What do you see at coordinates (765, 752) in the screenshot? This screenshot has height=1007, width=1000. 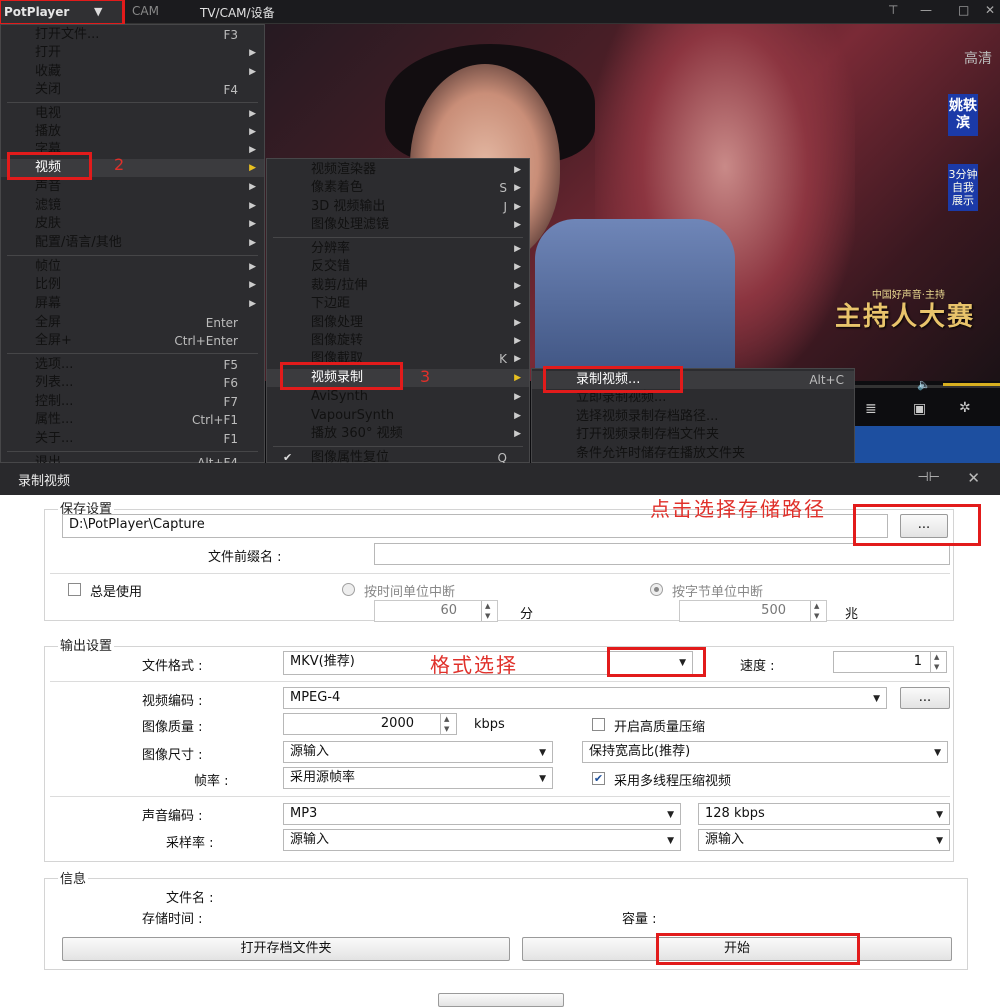 I see `aspect-select: 保持宽高比(推荐) ▼` at bounding box center [765, 752].